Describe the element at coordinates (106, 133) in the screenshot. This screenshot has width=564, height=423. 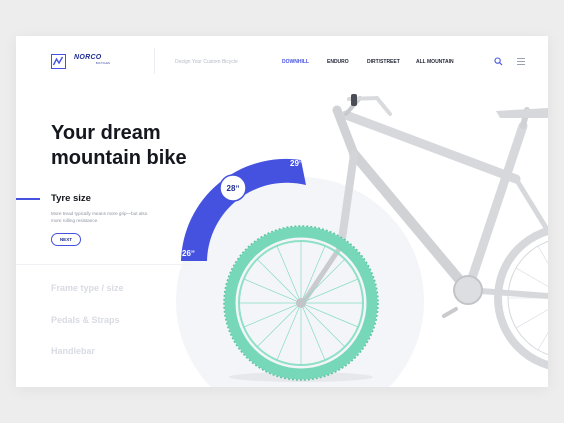
I see `title-line-1: Your dream` at that location.